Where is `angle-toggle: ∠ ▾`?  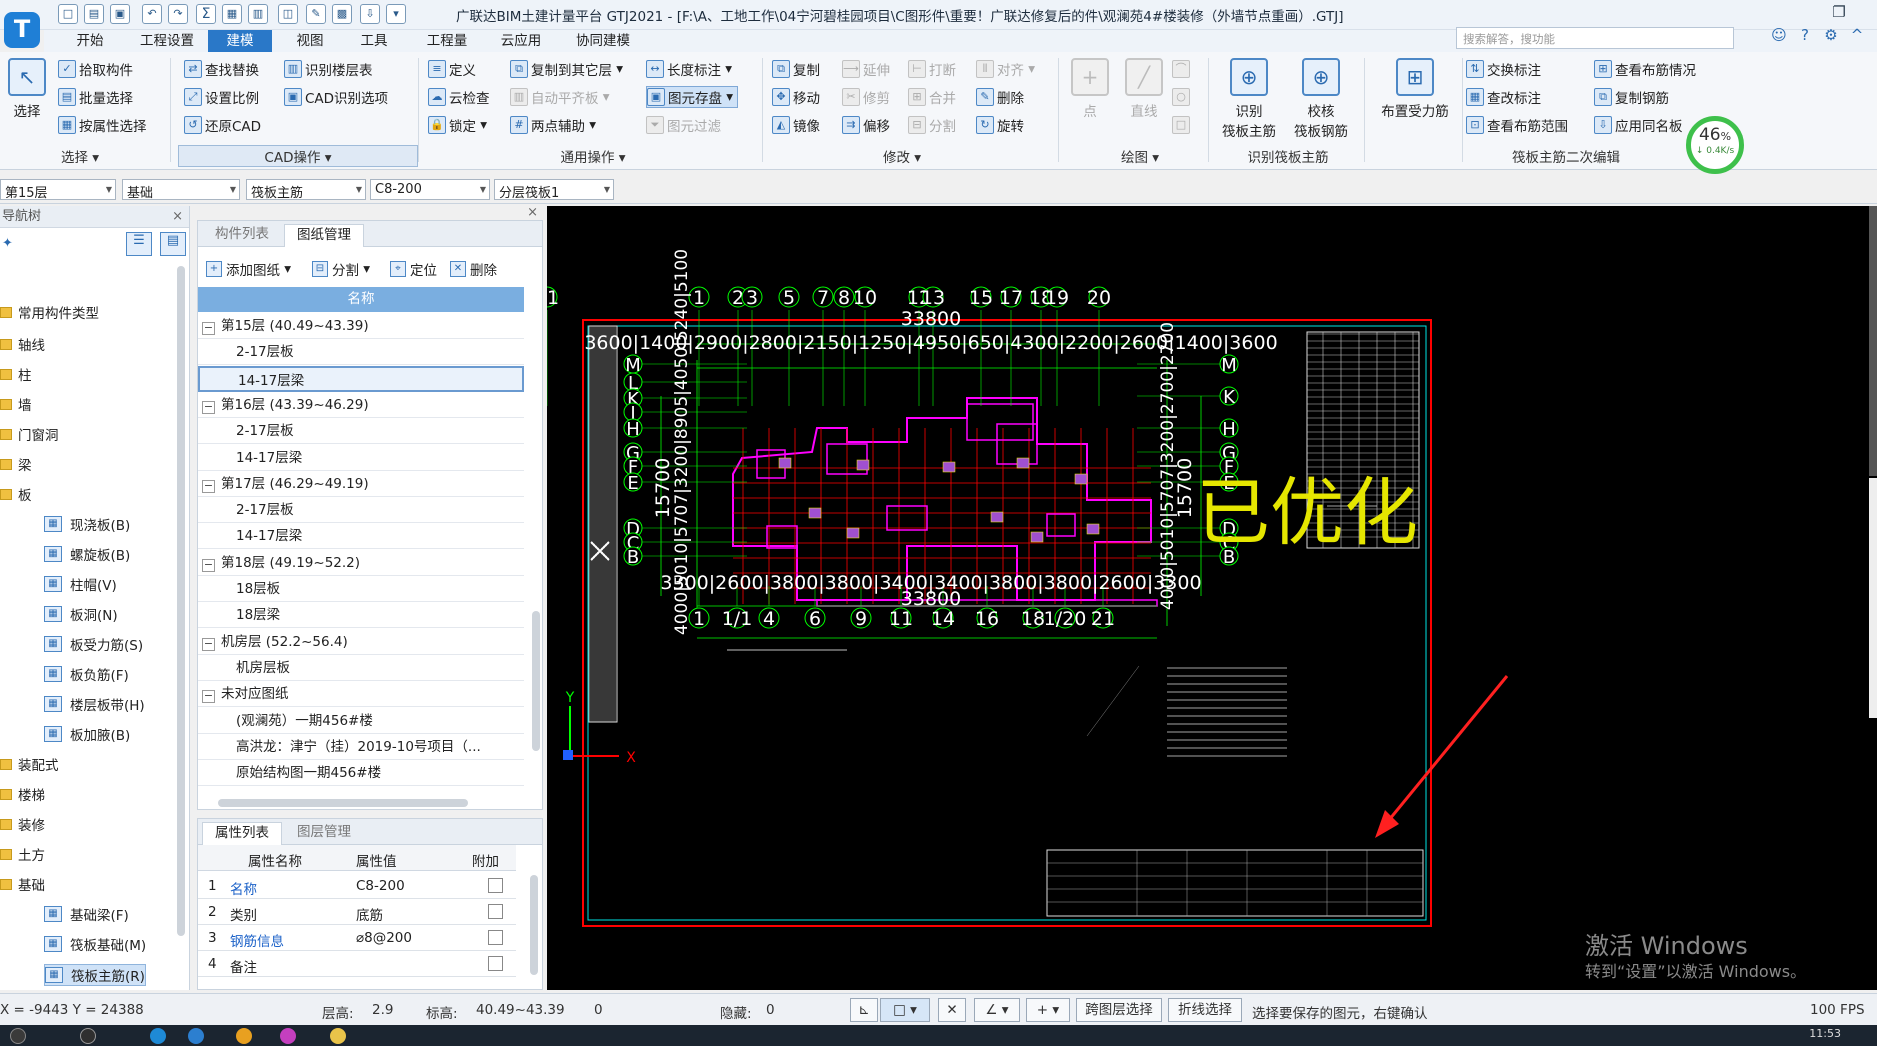 angle-toggle: ∠ ▾ is located at coordinates (997, 1010).